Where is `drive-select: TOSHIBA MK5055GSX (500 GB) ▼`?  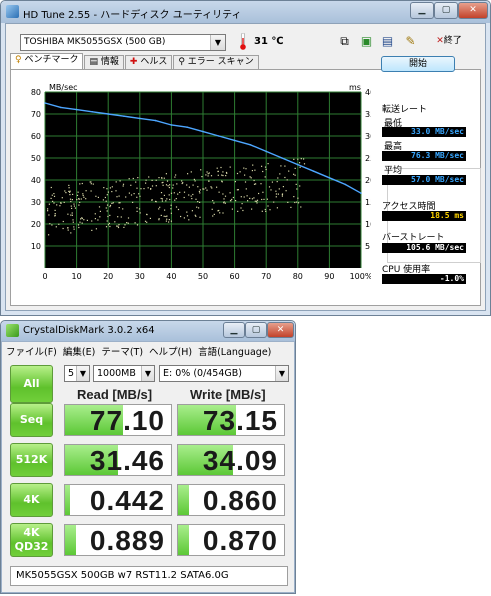
drive-select: TOSHIBA MK5055GSX (500 GB) ▼ is located at coordinates (123, 42).